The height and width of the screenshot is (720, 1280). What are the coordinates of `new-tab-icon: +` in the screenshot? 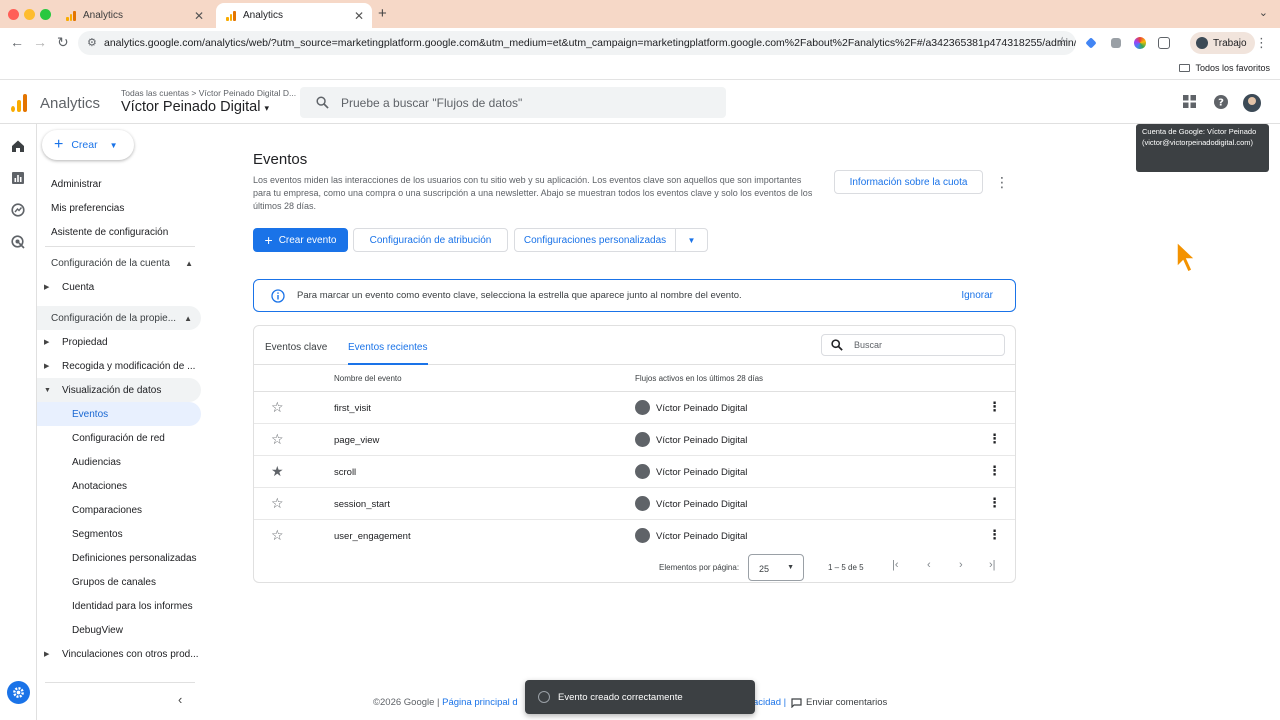 It's located at (382, 13).